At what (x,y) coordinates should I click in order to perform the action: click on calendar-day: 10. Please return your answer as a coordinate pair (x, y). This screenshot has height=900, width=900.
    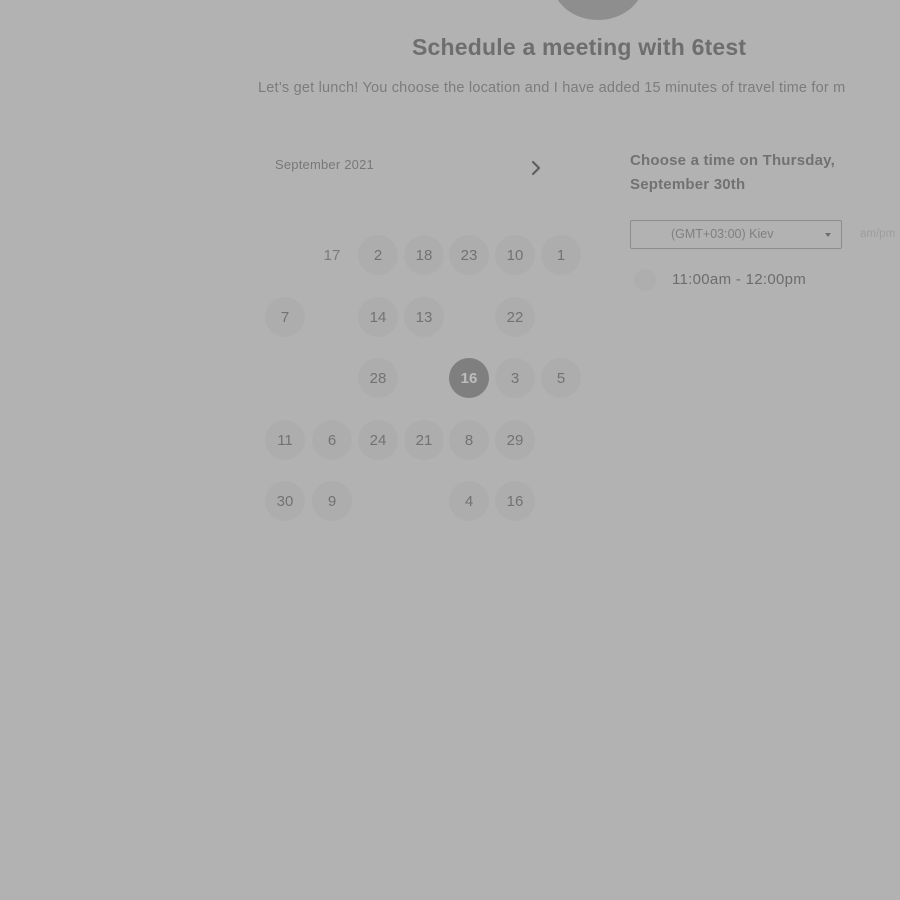
    Looking at the image, I should click on (515, 255).